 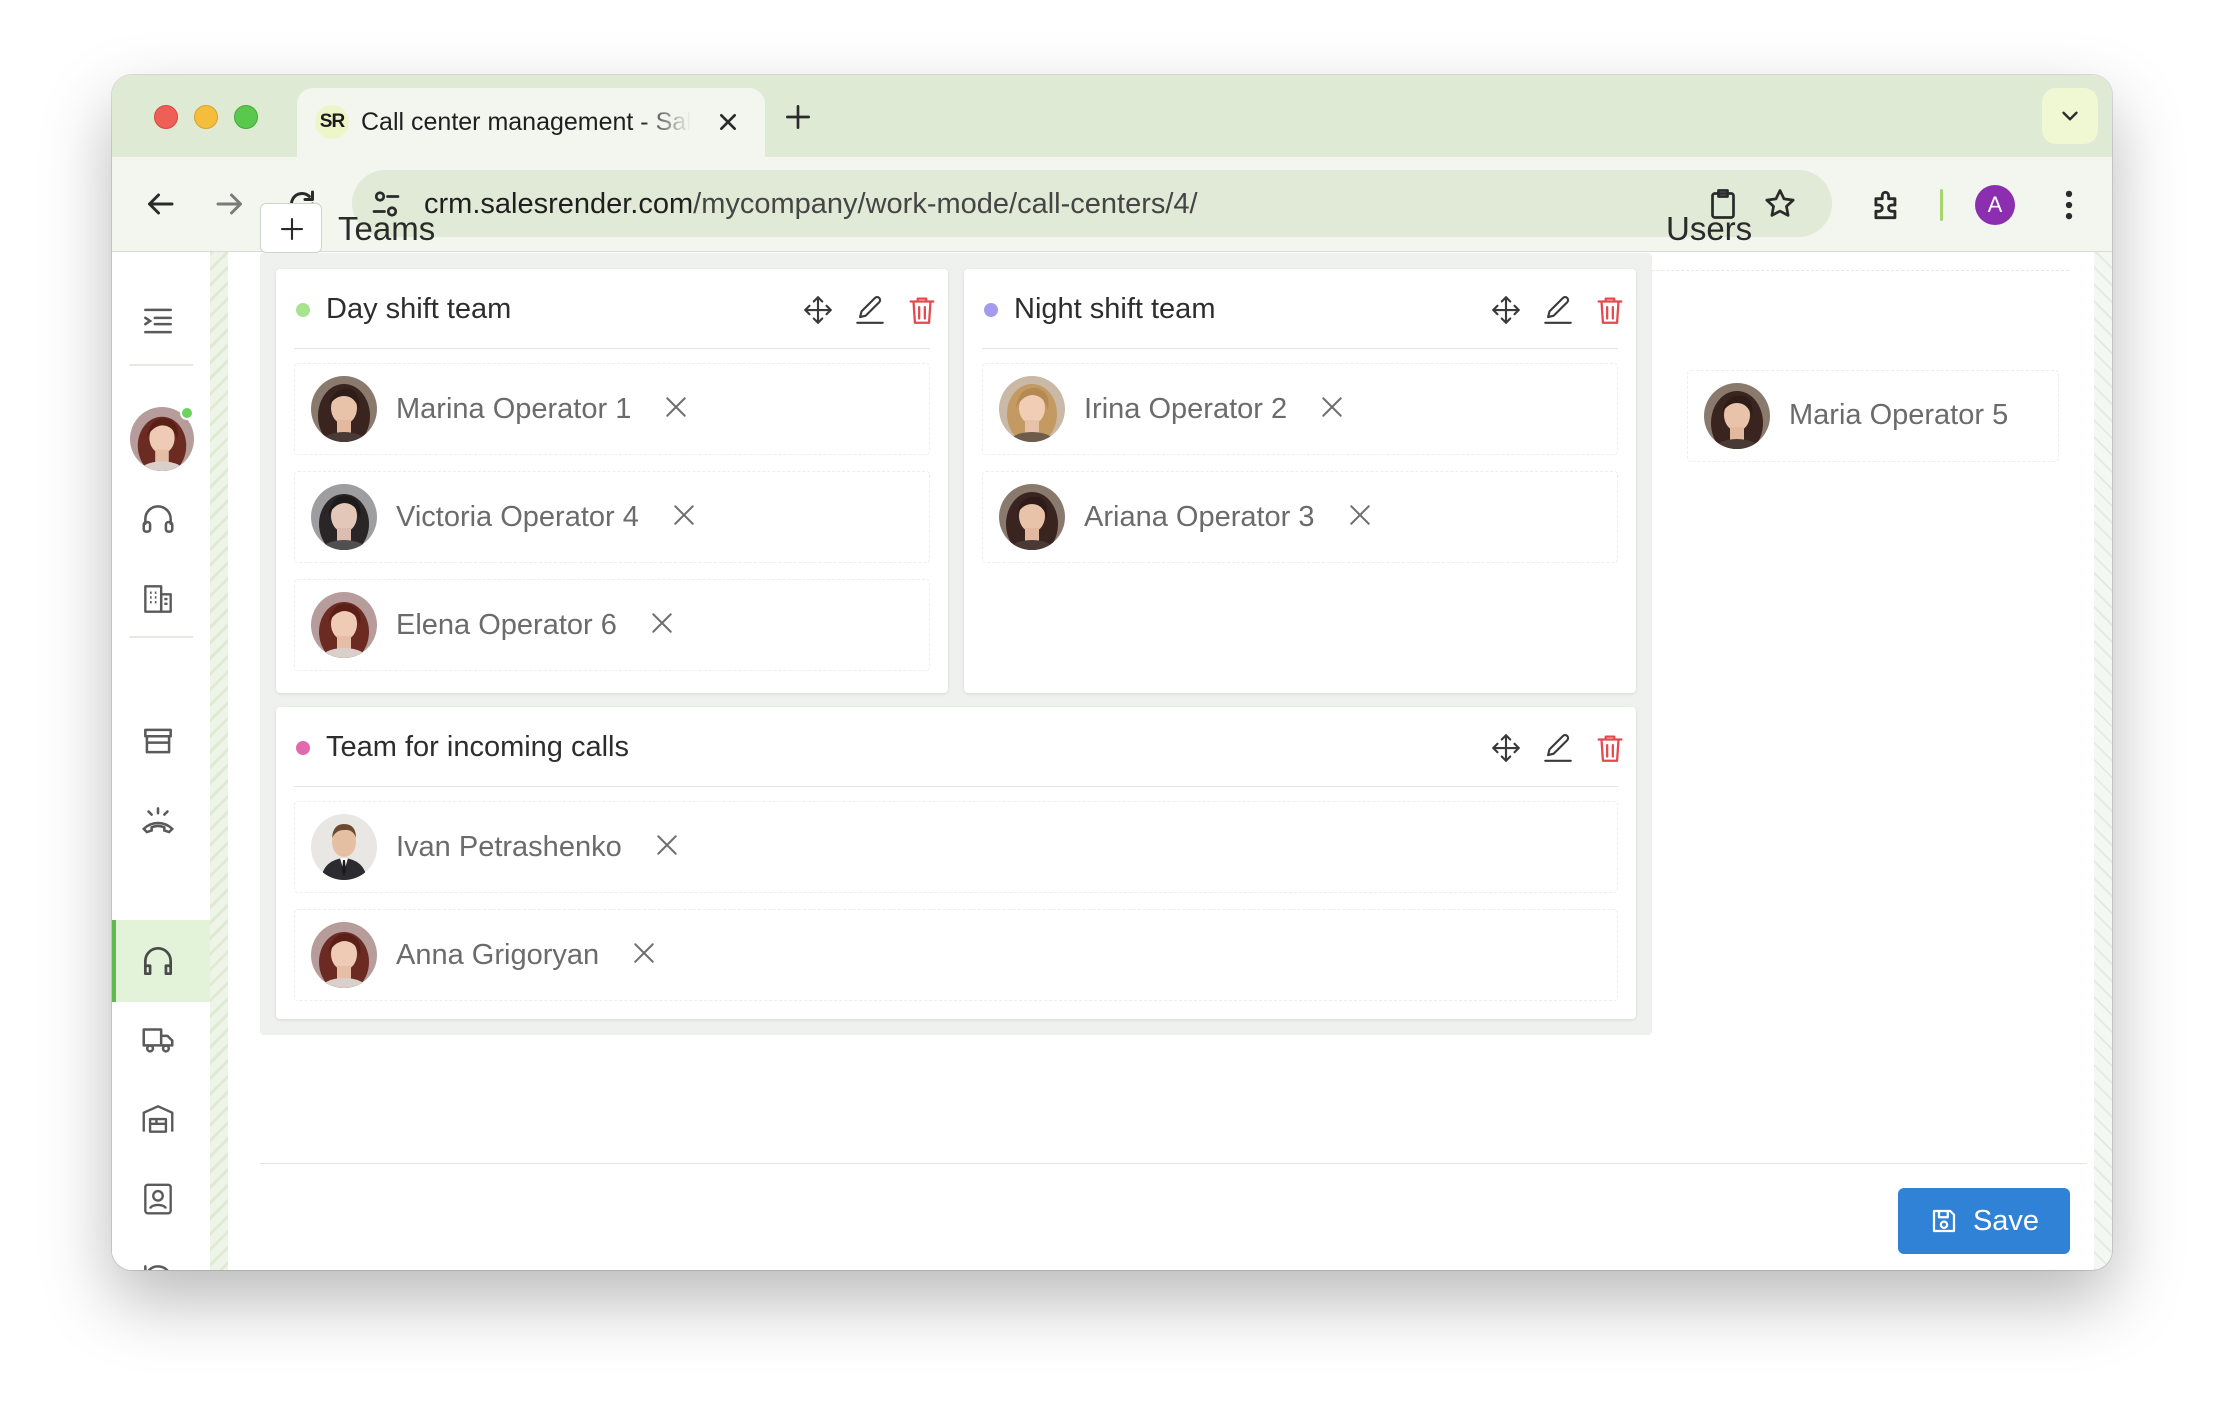 I want to click on team-member: Irina Operator 2, so click(x=1300, y=409).